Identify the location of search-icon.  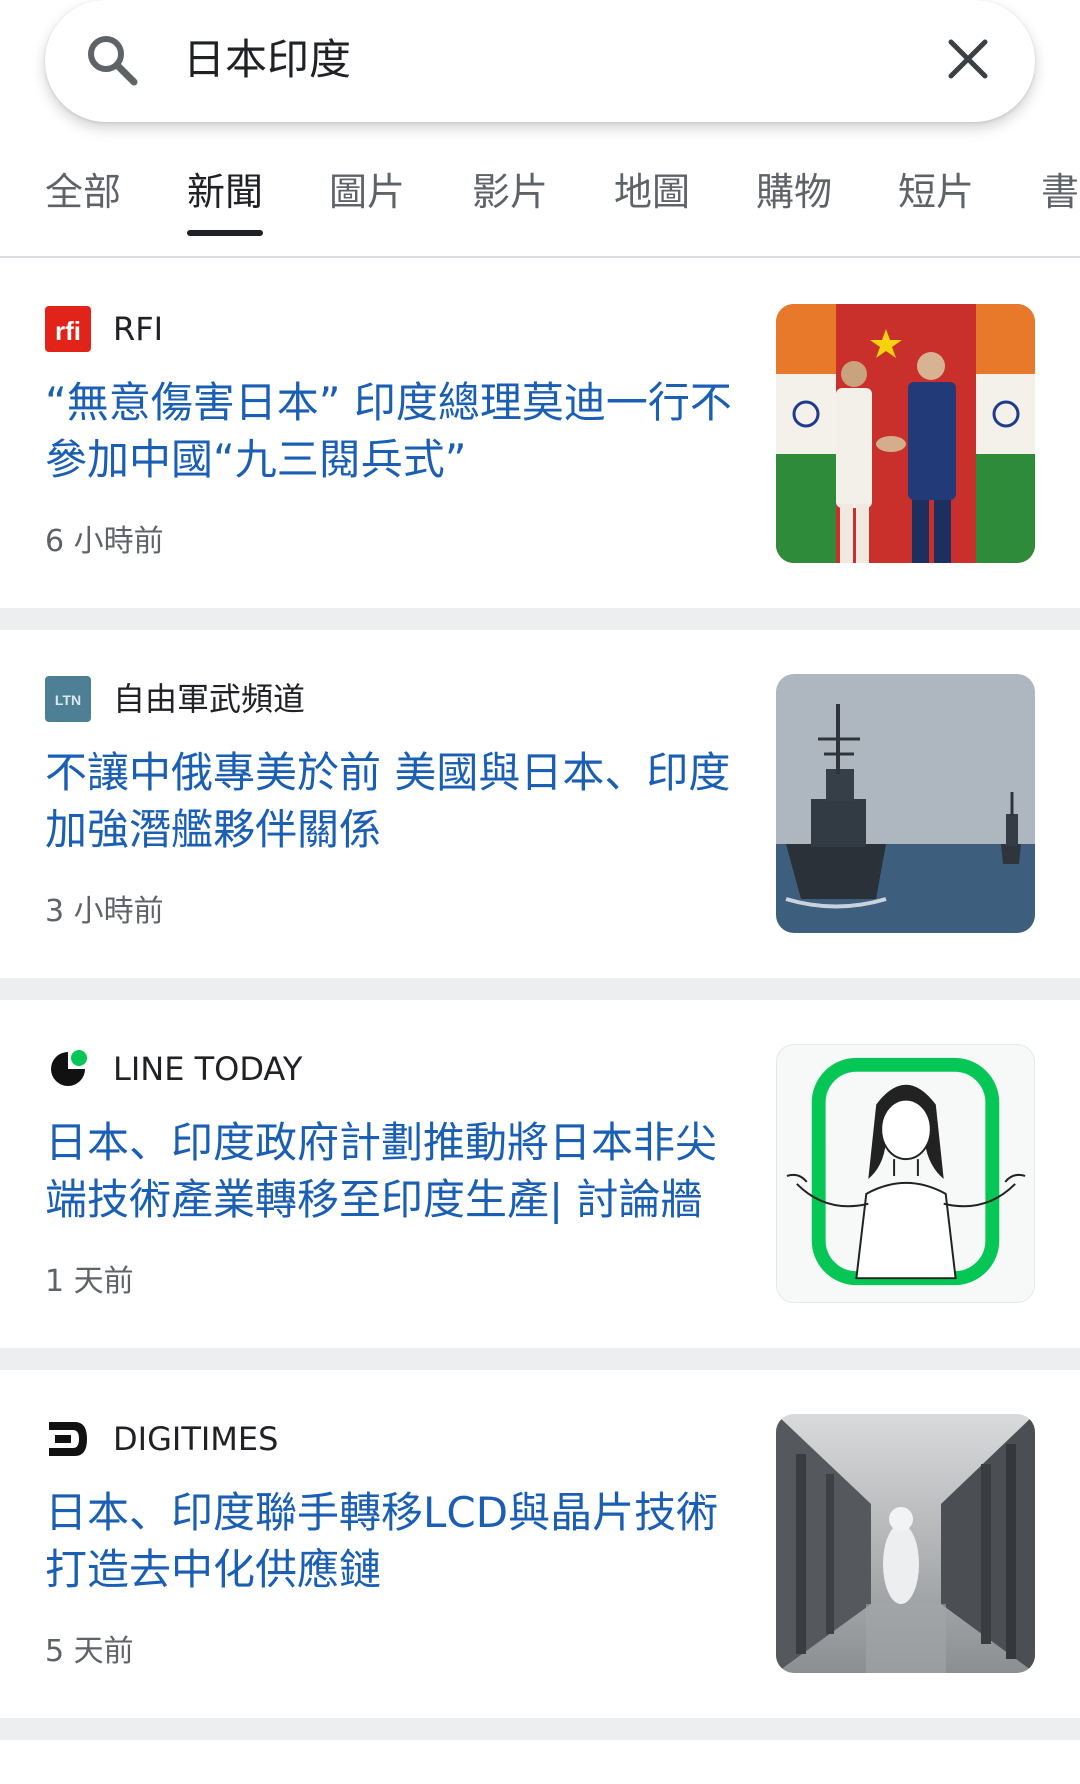
(112, 60).